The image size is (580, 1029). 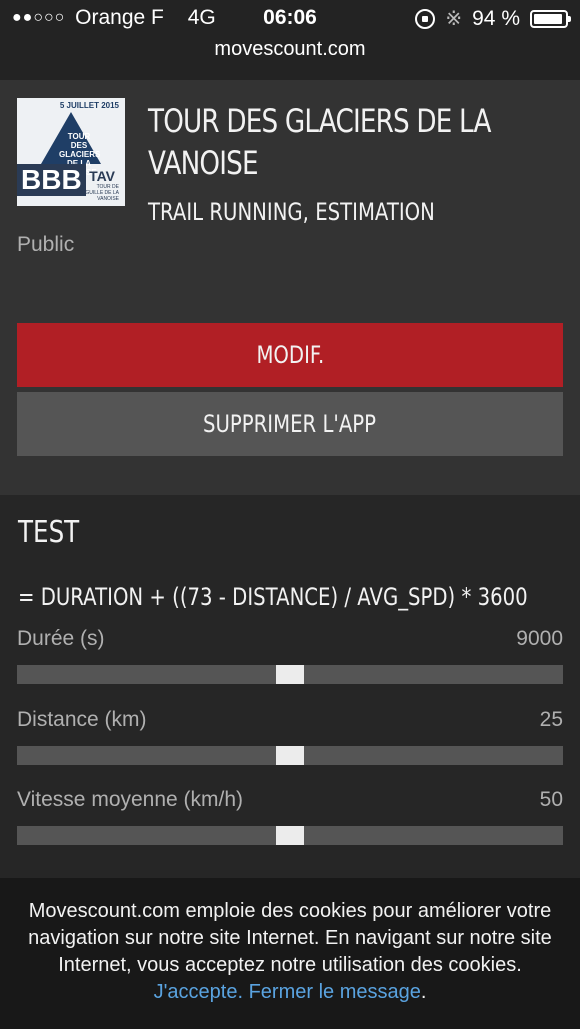 I want to click on param-value: 50, so click(x=551, y=799).